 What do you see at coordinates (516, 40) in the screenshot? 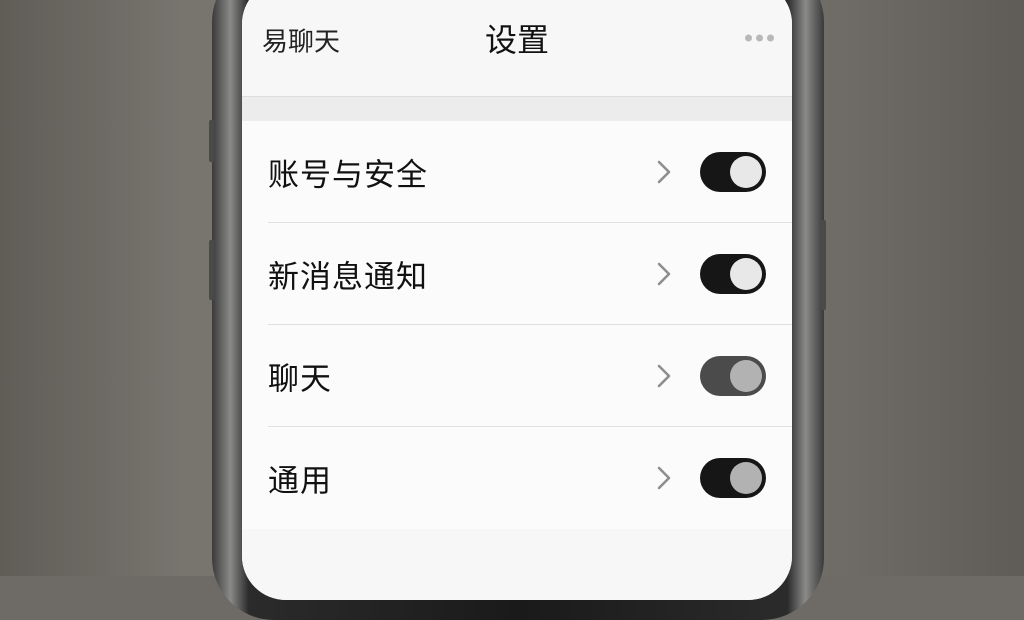
I see `page-title: 设置` at bounding box center [516, 40].